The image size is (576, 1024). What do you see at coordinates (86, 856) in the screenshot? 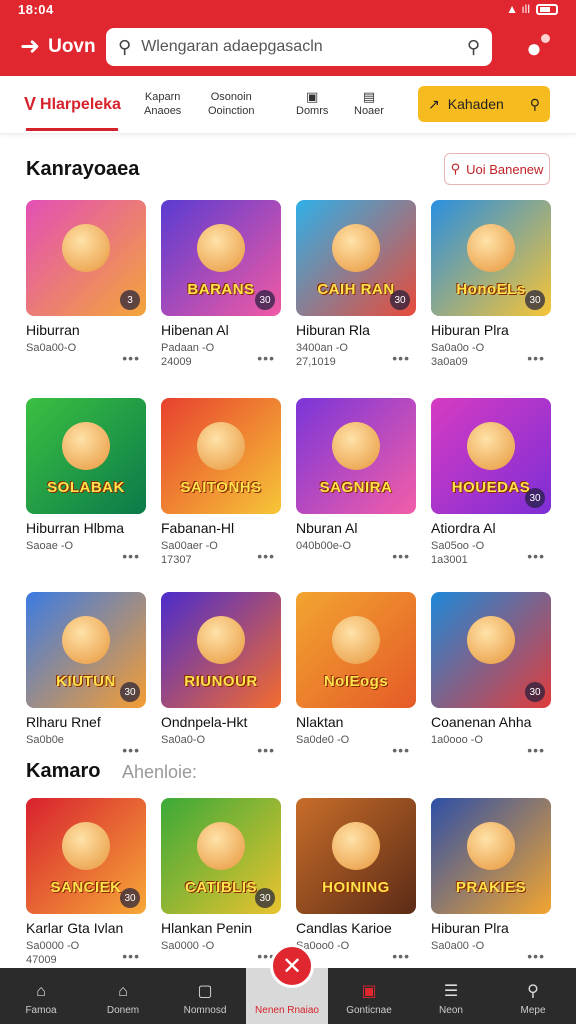
I see `game-thumbnail: SANCIEK 30` at bounding box center [86, 856].